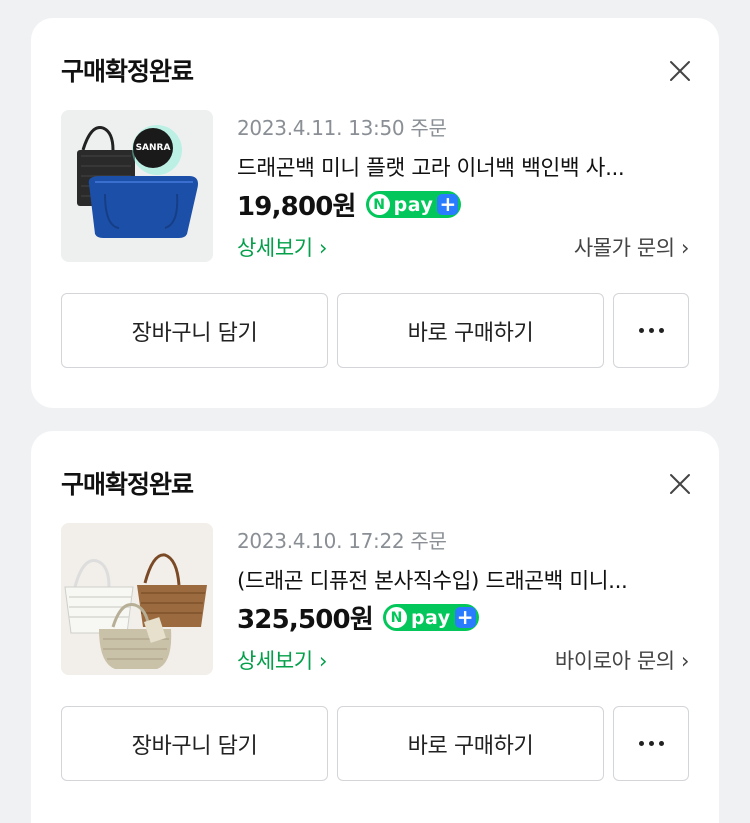 The image size is (750, 823). Describe the element at coordinates (137, 186) in the screenshot. I see `product-image: SANRA` at that location.